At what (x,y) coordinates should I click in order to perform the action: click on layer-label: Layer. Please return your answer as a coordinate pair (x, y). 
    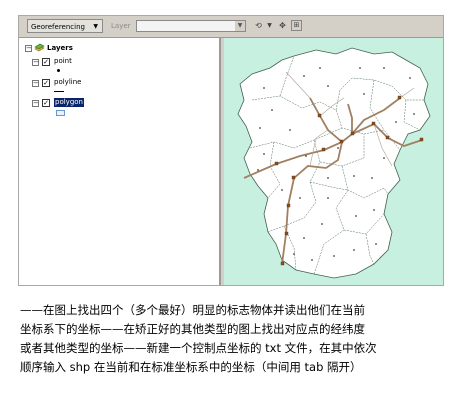
    Looking at the image, I should click on (121, 26).